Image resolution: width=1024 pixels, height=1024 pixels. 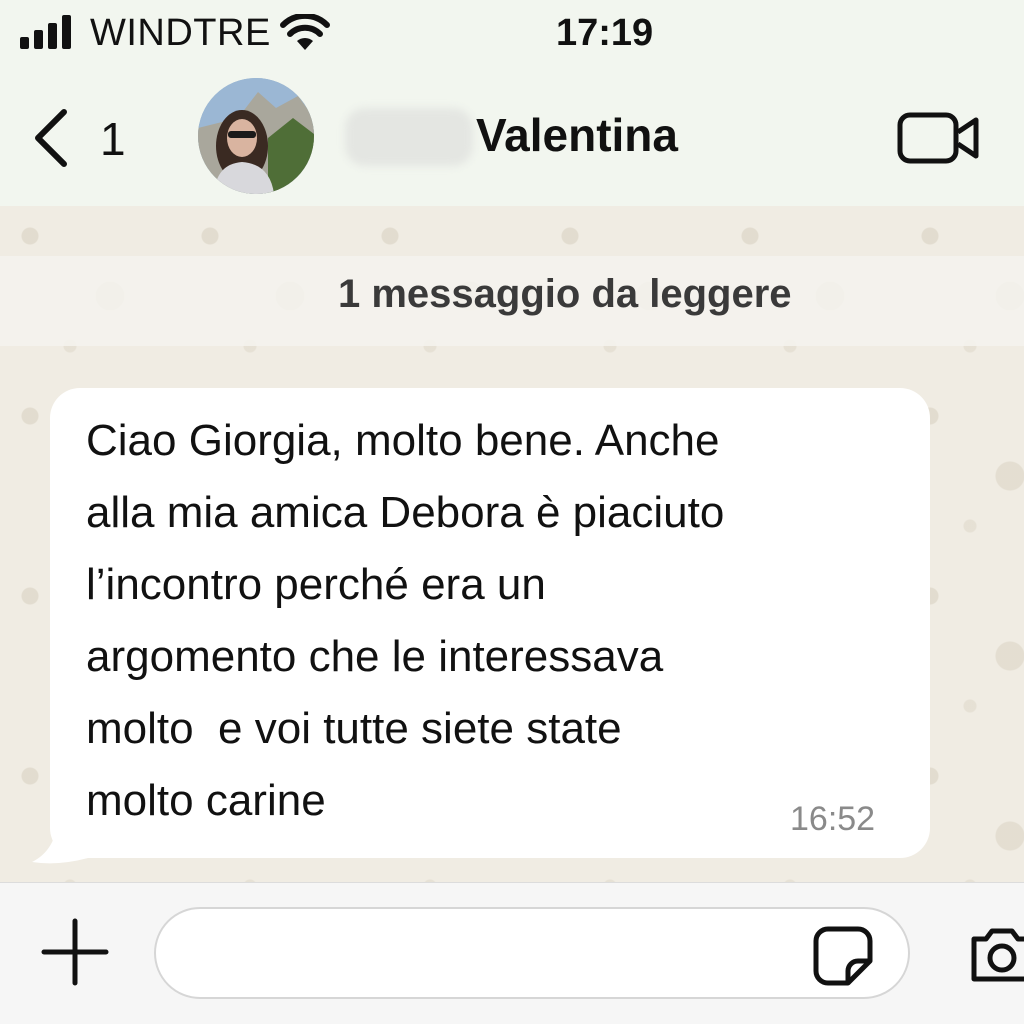 I want to click on chat-header: 1 Valentina, so click(x=512, y=139).